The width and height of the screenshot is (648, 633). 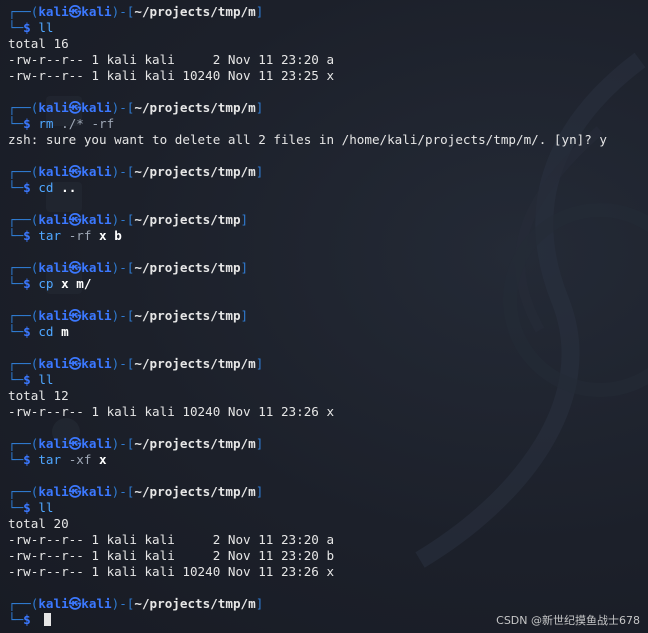 What do you see at coordinates (326, 60) in the screenshot?
I see `command-output-line: -rw-r--r-- 1 kali kali 2 Nov 11 23:20 a` at bounding box center [326, 60].